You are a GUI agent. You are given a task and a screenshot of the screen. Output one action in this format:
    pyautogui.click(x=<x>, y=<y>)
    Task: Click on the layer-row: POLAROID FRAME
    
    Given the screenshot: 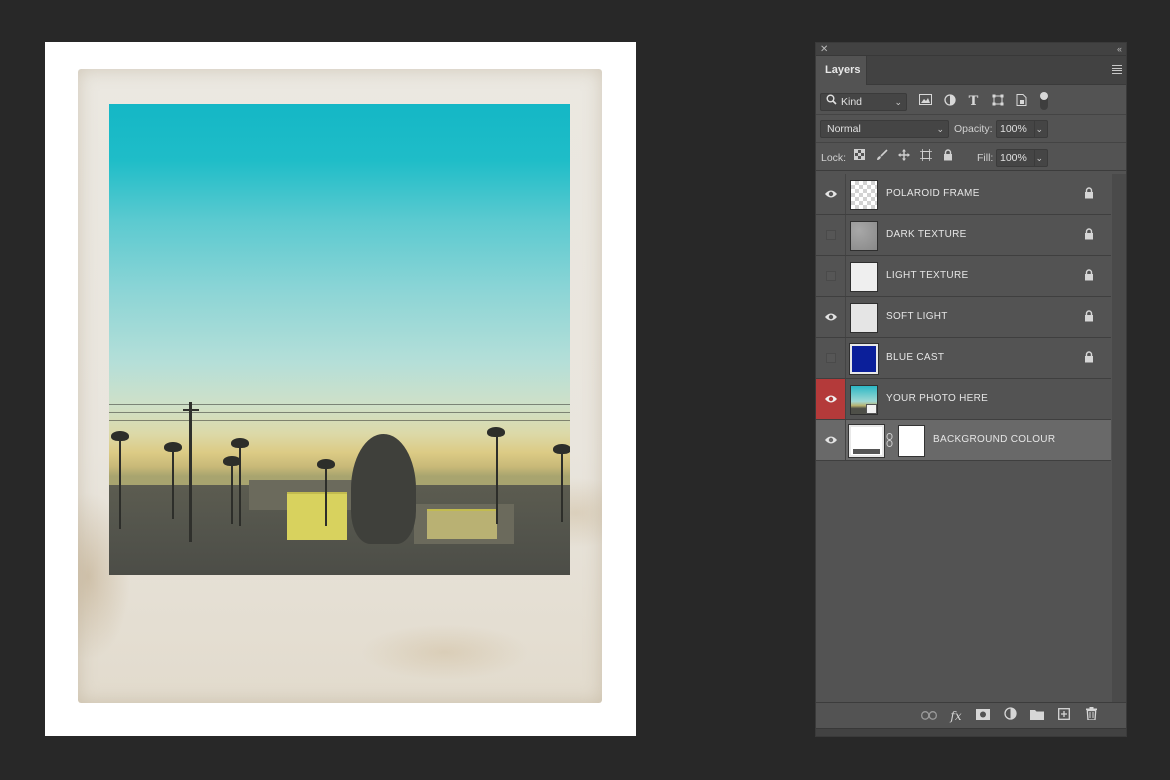 What is the action you would take?
    pyautogui.click(x=963, y=194)
    